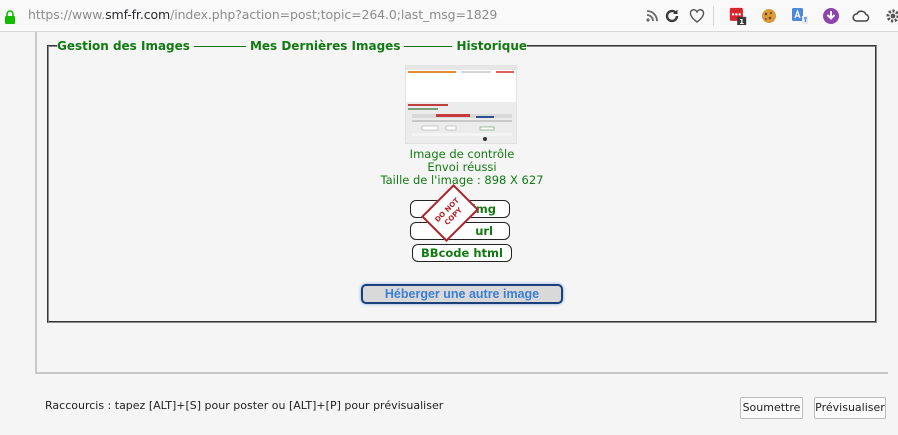 The image size is (898, 435). What do you see at coordinates (462, 253) in the screenshot?
I see `bbcode-html-button: BBcode html` at bounding box center [462, 253].